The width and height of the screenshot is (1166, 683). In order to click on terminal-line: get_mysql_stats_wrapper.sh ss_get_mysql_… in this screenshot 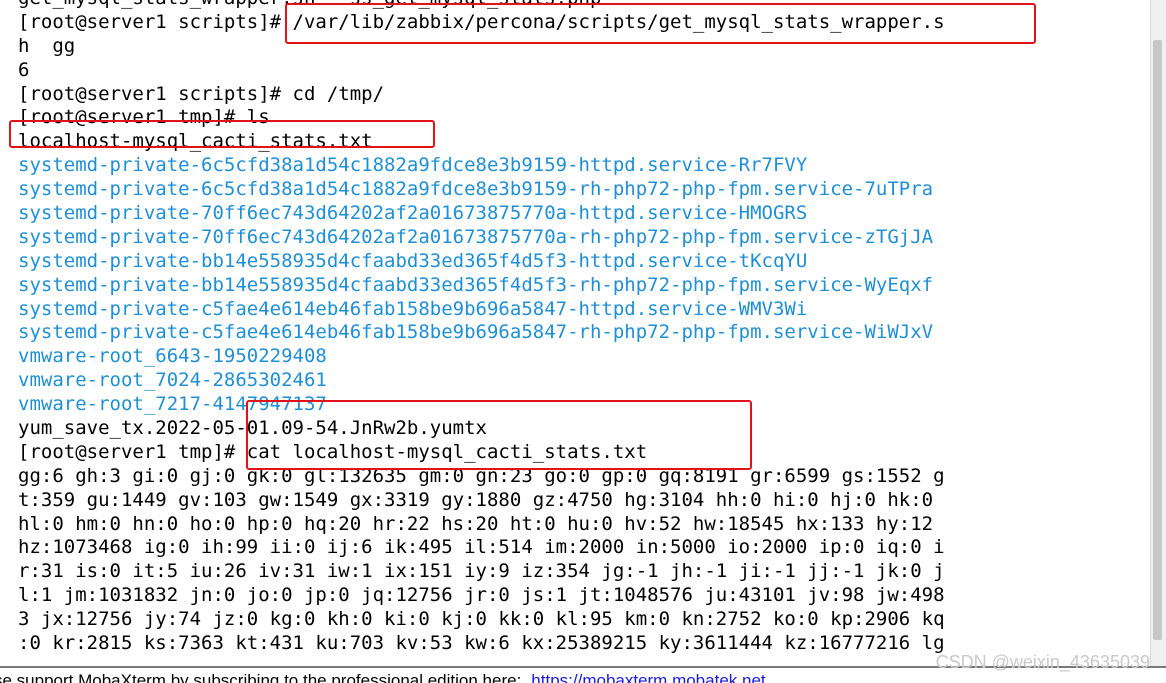, I will do `click(481, 5)`.